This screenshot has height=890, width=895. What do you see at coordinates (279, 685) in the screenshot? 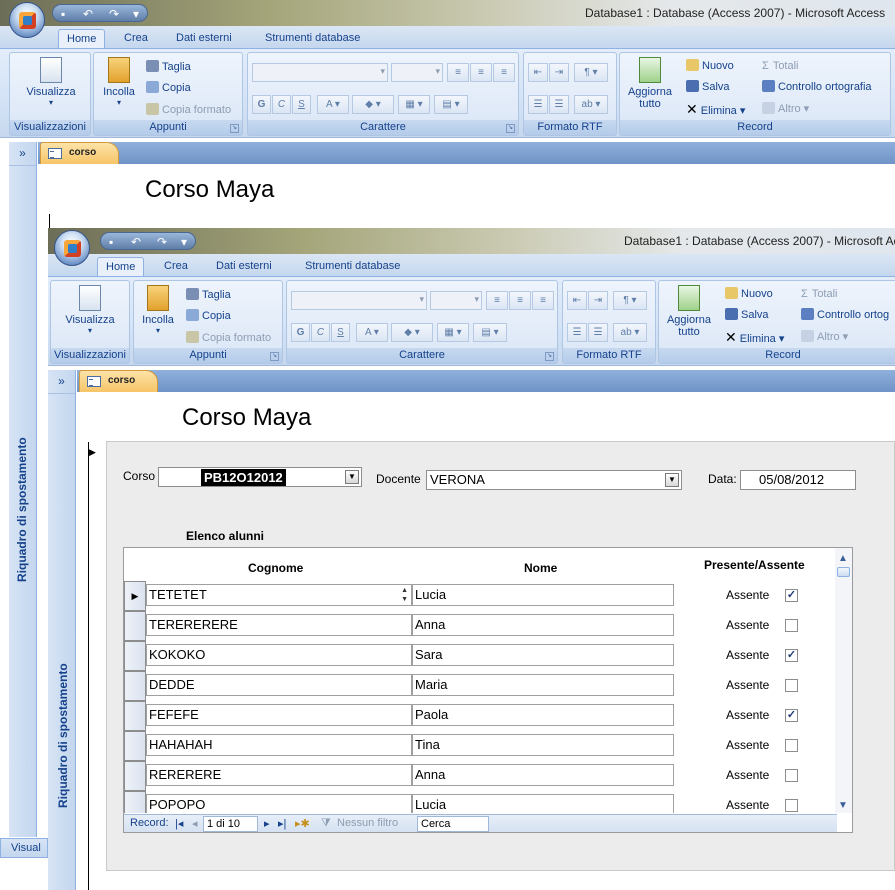
I see `cognome-cell: DEDDE` at bounding box center [279, 685].